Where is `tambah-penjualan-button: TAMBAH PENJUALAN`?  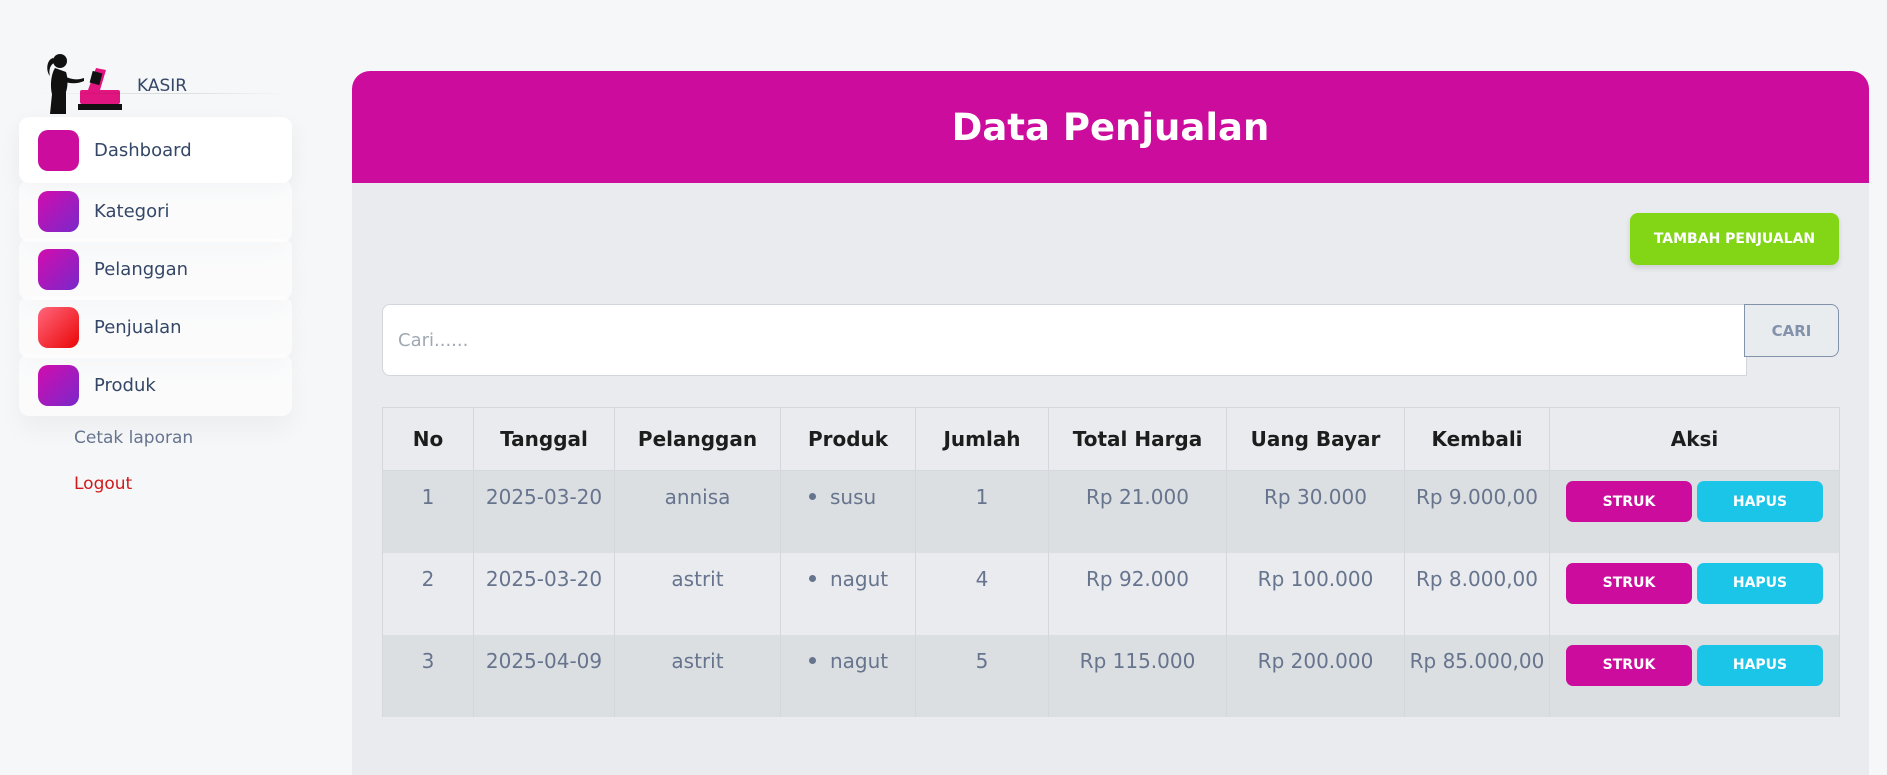 tambah-penjualan-button: TAMBAH PENJUALAN is located at coordinates (1734, 239).